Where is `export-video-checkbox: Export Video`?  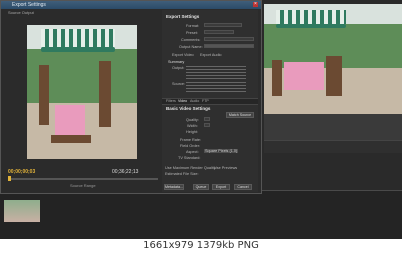
export-video-checkbox: Export Video is located at coordinates (183, 55).